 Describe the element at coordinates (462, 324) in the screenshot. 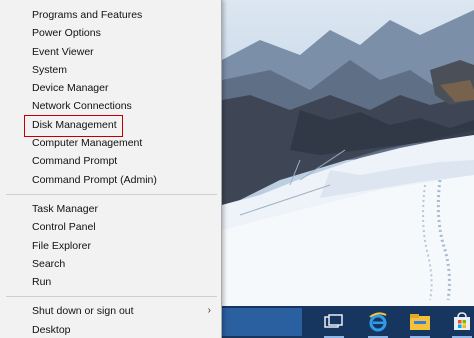

I see `store-icon` at that location.